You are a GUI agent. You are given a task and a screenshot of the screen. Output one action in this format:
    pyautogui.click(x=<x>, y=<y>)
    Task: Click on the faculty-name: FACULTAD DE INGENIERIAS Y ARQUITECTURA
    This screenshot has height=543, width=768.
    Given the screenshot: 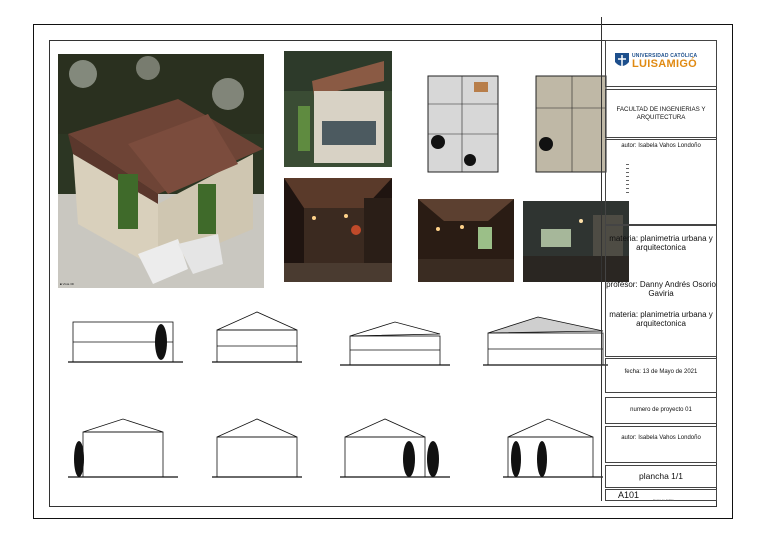 What is the action you would take?
    pyautogui.click(x=661, y=113)
    